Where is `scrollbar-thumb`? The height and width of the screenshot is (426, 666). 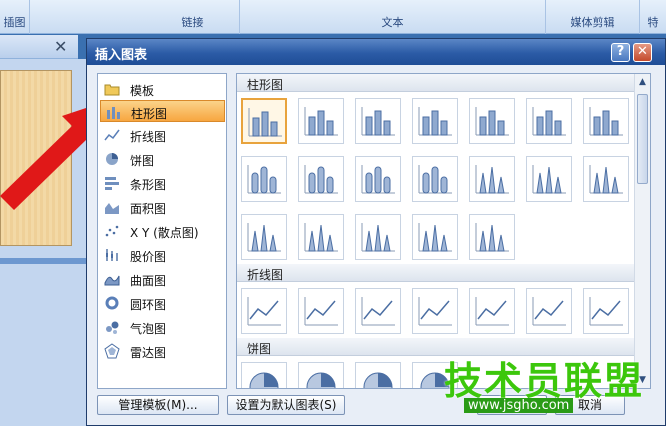 scrollbar-thumb is located at coordinates (642, 139).